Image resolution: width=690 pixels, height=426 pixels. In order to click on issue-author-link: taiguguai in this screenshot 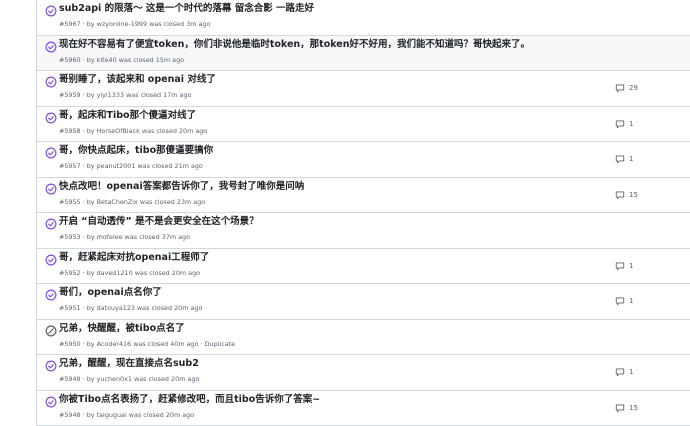, I will do `click(112, 415)`.